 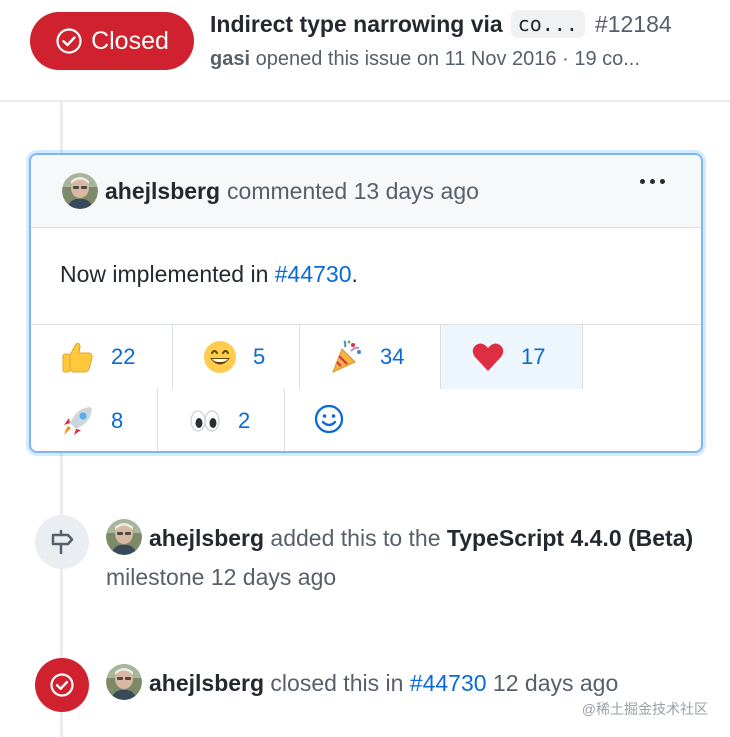 I want to click on add-reaction-button, so click(x=315, y=420).